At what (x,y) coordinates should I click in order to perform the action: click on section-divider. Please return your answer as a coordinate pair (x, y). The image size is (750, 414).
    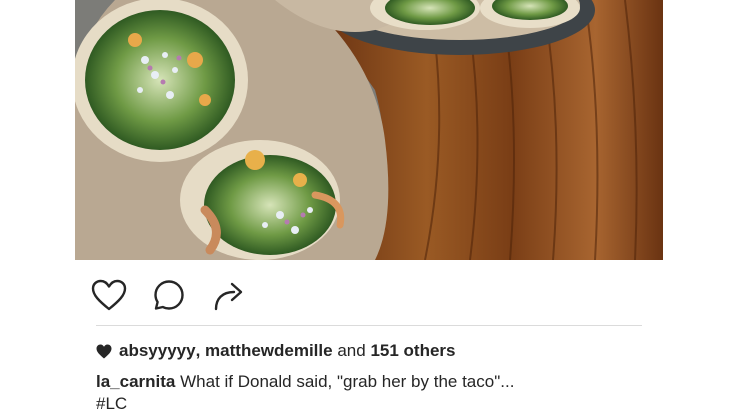
    Looking at the image, I should click on (369, 325).